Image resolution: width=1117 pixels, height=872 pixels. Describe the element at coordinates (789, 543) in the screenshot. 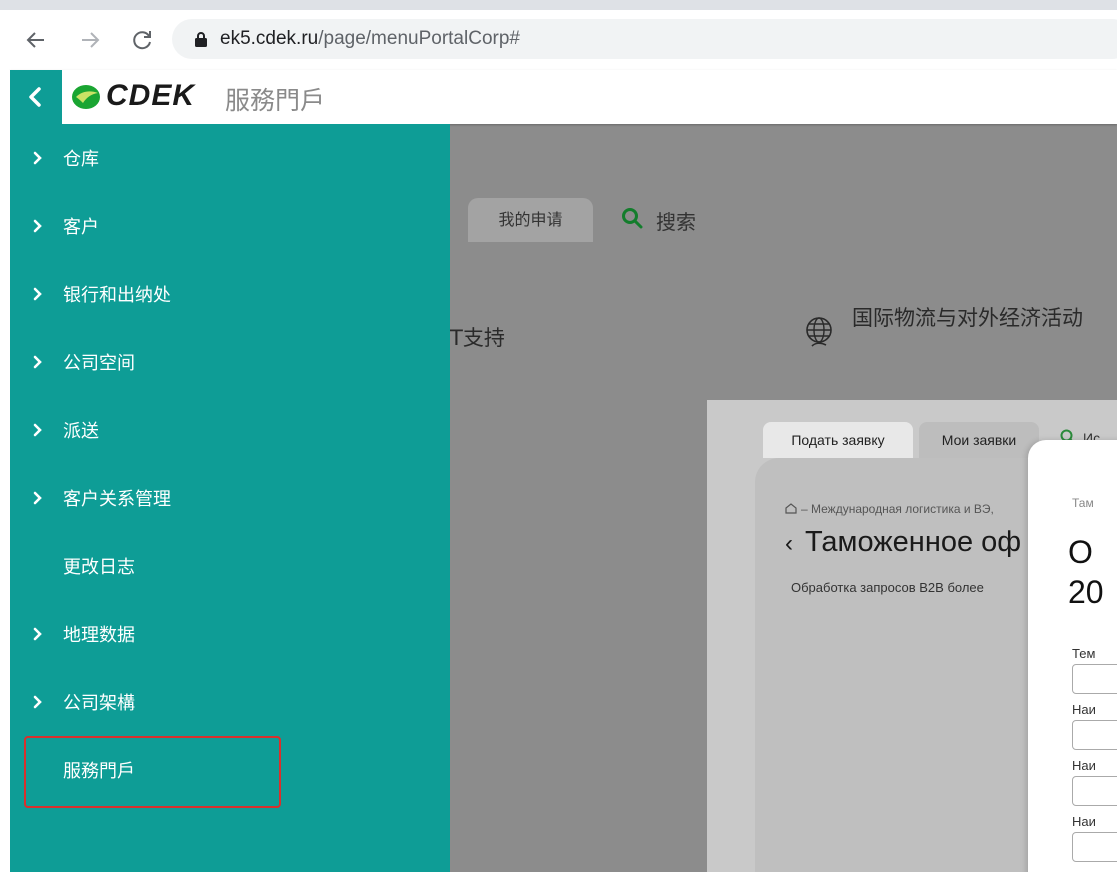

I see `chevron-left-icon: ‹` at that location.